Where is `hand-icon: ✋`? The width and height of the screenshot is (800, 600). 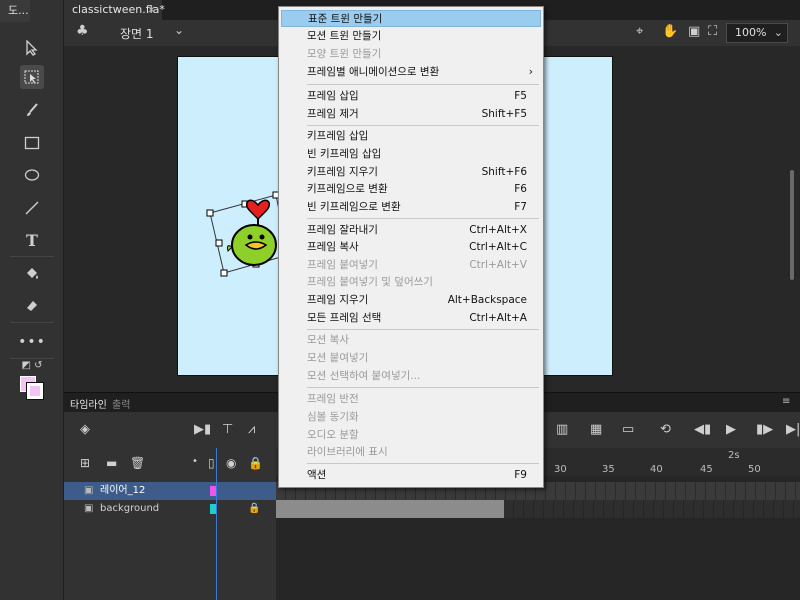
hand-icon: ✋ is located at coordinates (670, 31).